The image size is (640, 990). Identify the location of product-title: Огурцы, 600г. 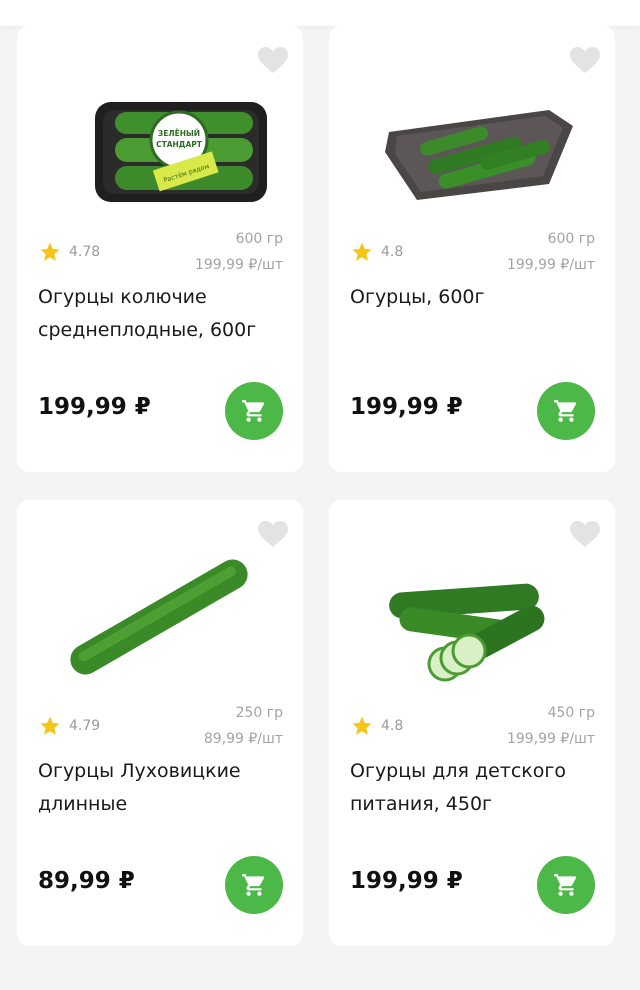
(475, 297).